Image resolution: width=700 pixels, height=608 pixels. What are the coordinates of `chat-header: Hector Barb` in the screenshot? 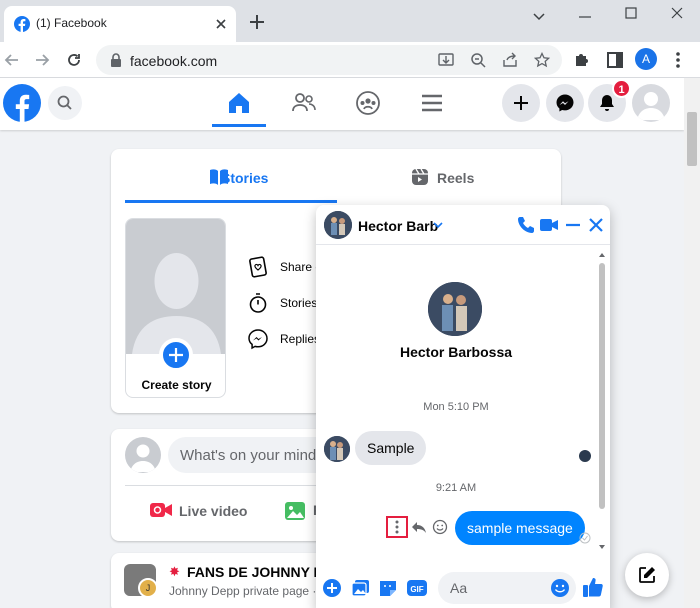 It's located at (463, 225).